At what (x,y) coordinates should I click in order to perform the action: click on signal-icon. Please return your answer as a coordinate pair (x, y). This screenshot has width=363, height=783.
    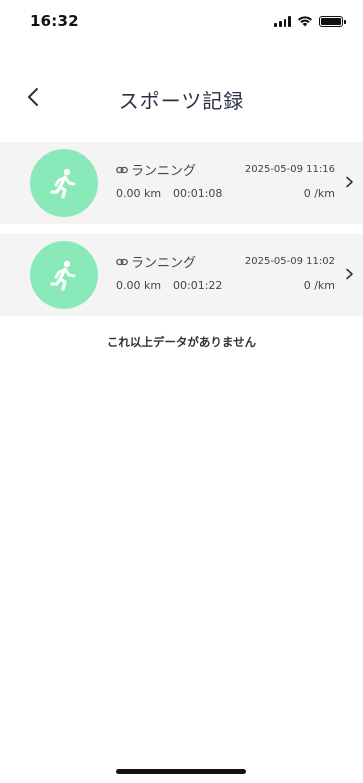
    Looking at the image, I should click on (282, 21).